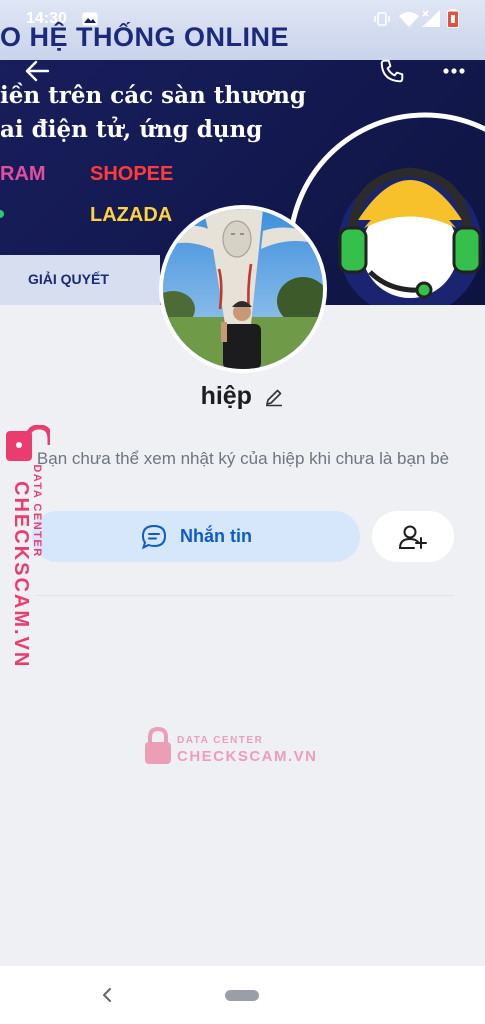  Describe the element at coordinates (220, 740) in the screenshot. I see `watermark-center-tag: DATA CENTER` at that location.